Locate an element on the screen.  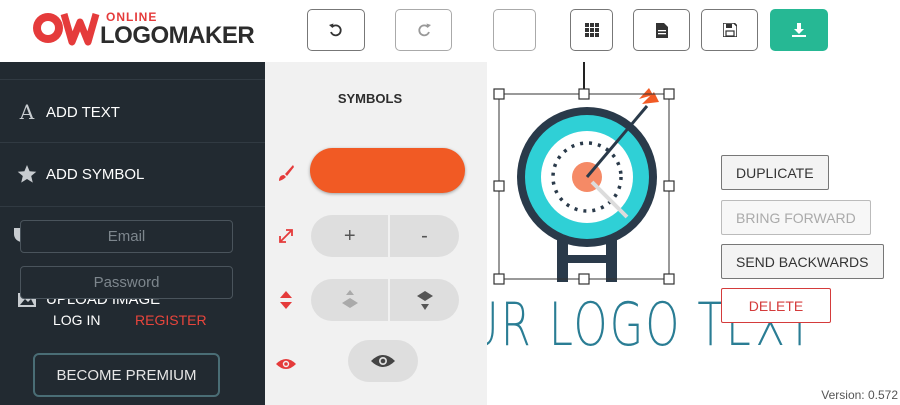
minus-label: - is located at coordinates (424, 235).